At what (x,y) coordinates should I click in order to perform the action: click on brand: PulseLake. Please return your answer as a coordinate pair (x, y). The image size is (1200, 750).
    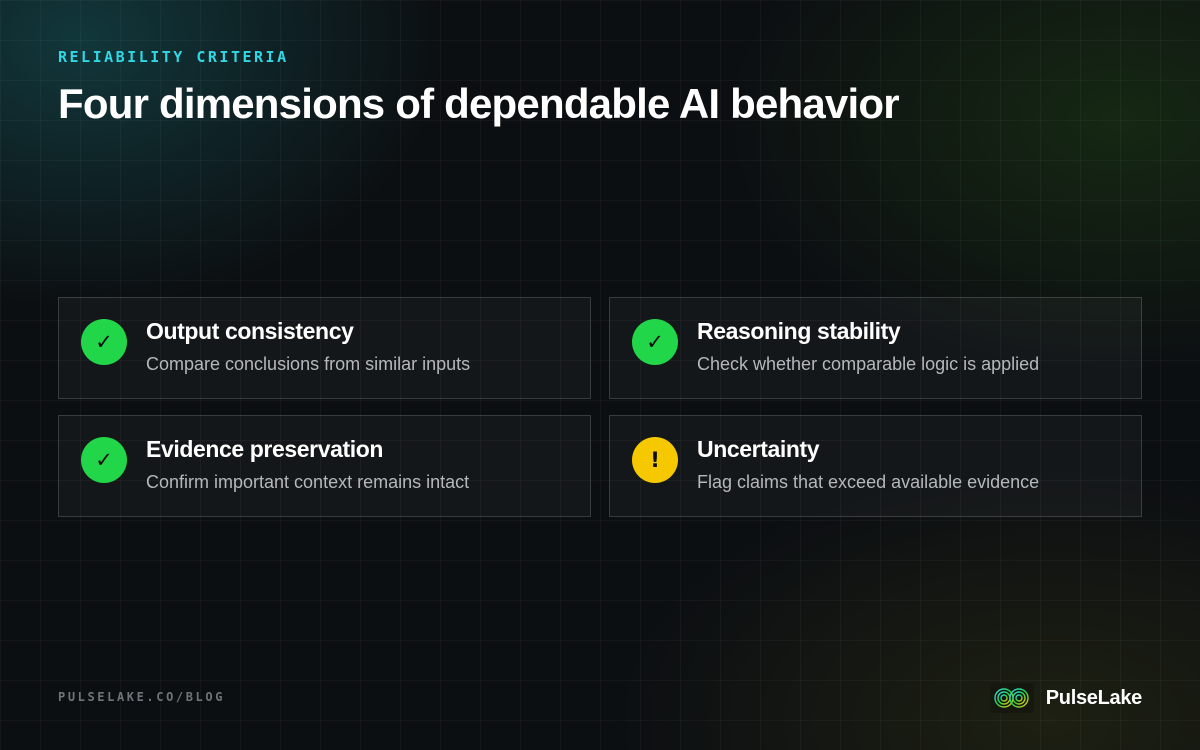
    Looking at the image, I should click on (1066, 698).